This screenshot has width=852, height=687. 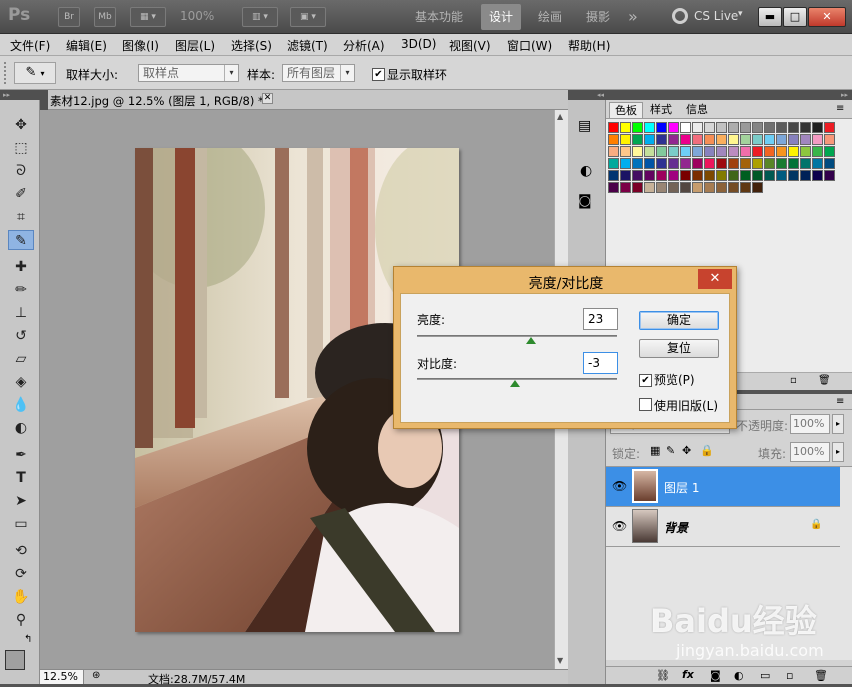 What do you see at coordinates (21, 125) in the screenshot?
I see `move-tool-icon: ✥` at bounding box center [21, 125].